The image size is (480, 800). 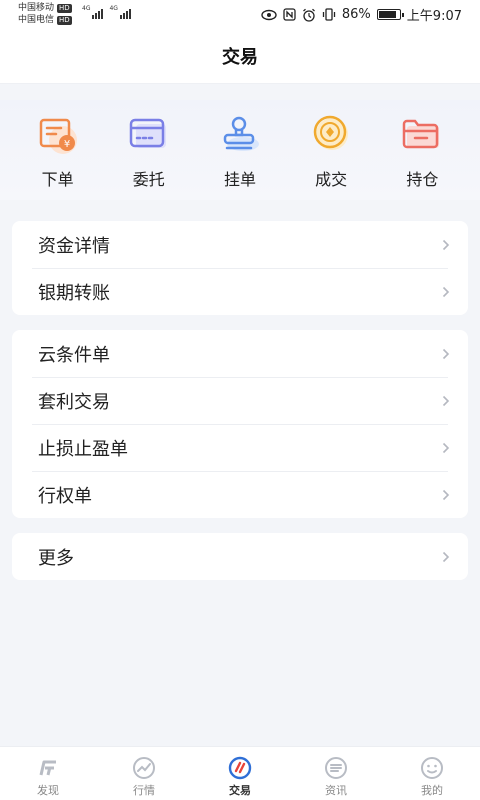 What do you see at coordinates (74, 293) in the screenshot?
I see `menu-item-label: 银期转账` at bounding box center [74, 293].